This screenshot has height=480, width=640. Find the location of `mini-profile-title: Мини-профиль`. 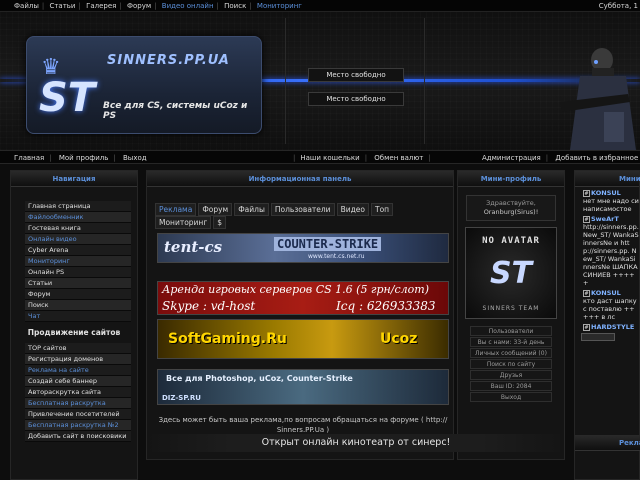

mini-profile-title: Мини-профиль is located at coordinates (511, 179).